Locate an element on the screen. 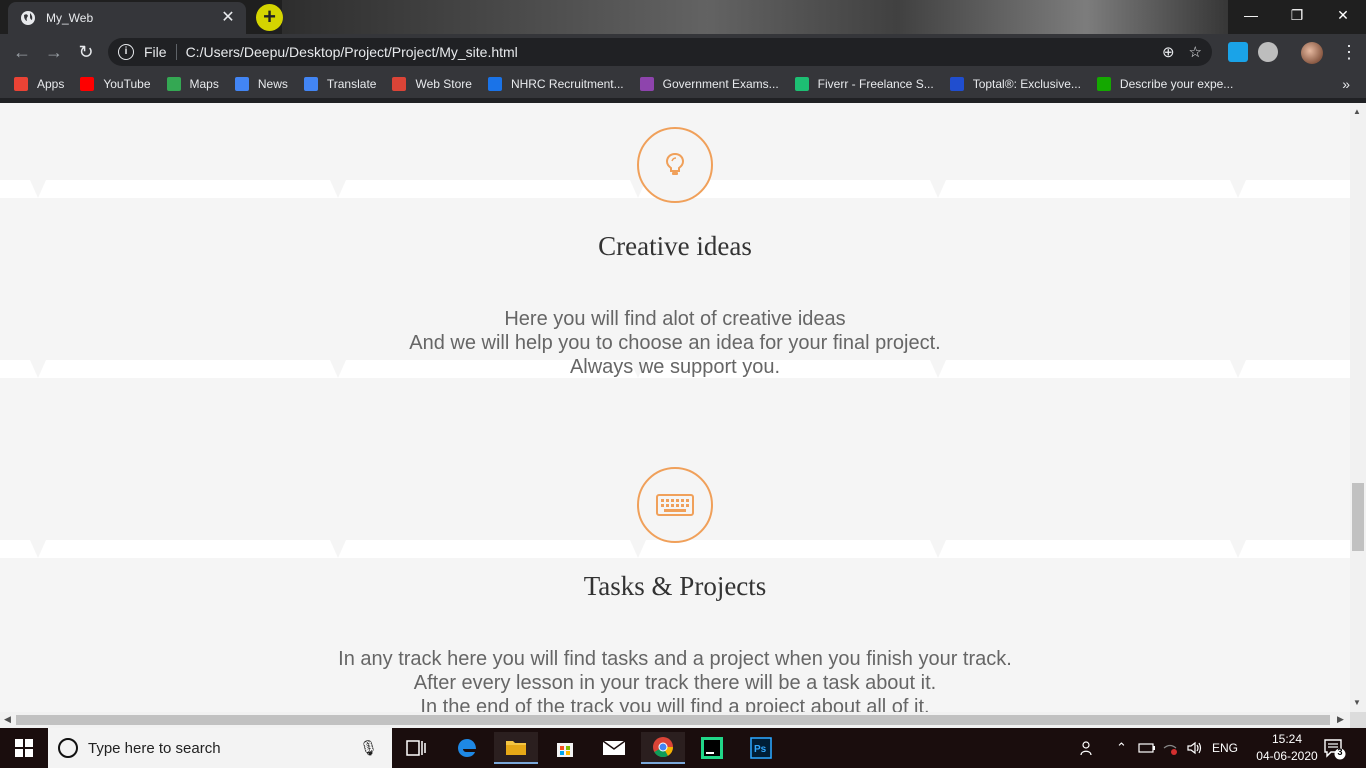 This screenshot has height=768, width=1366. scroll-down-arrow-icon: ▼ is located at coordinates (1357, 702).